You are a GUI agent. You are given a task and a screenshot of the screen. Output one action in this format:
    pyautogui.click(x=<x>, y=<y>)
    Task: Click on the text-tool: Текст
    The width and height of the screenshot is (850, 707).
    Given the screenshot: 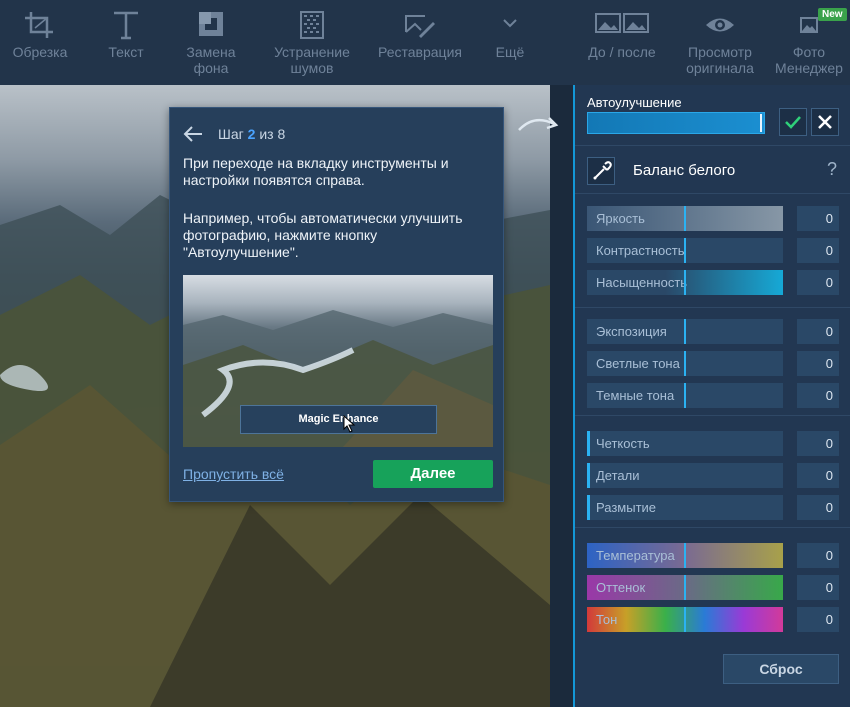 What is the action you would take?
    pyautogui.click(x=126, y=42)
    